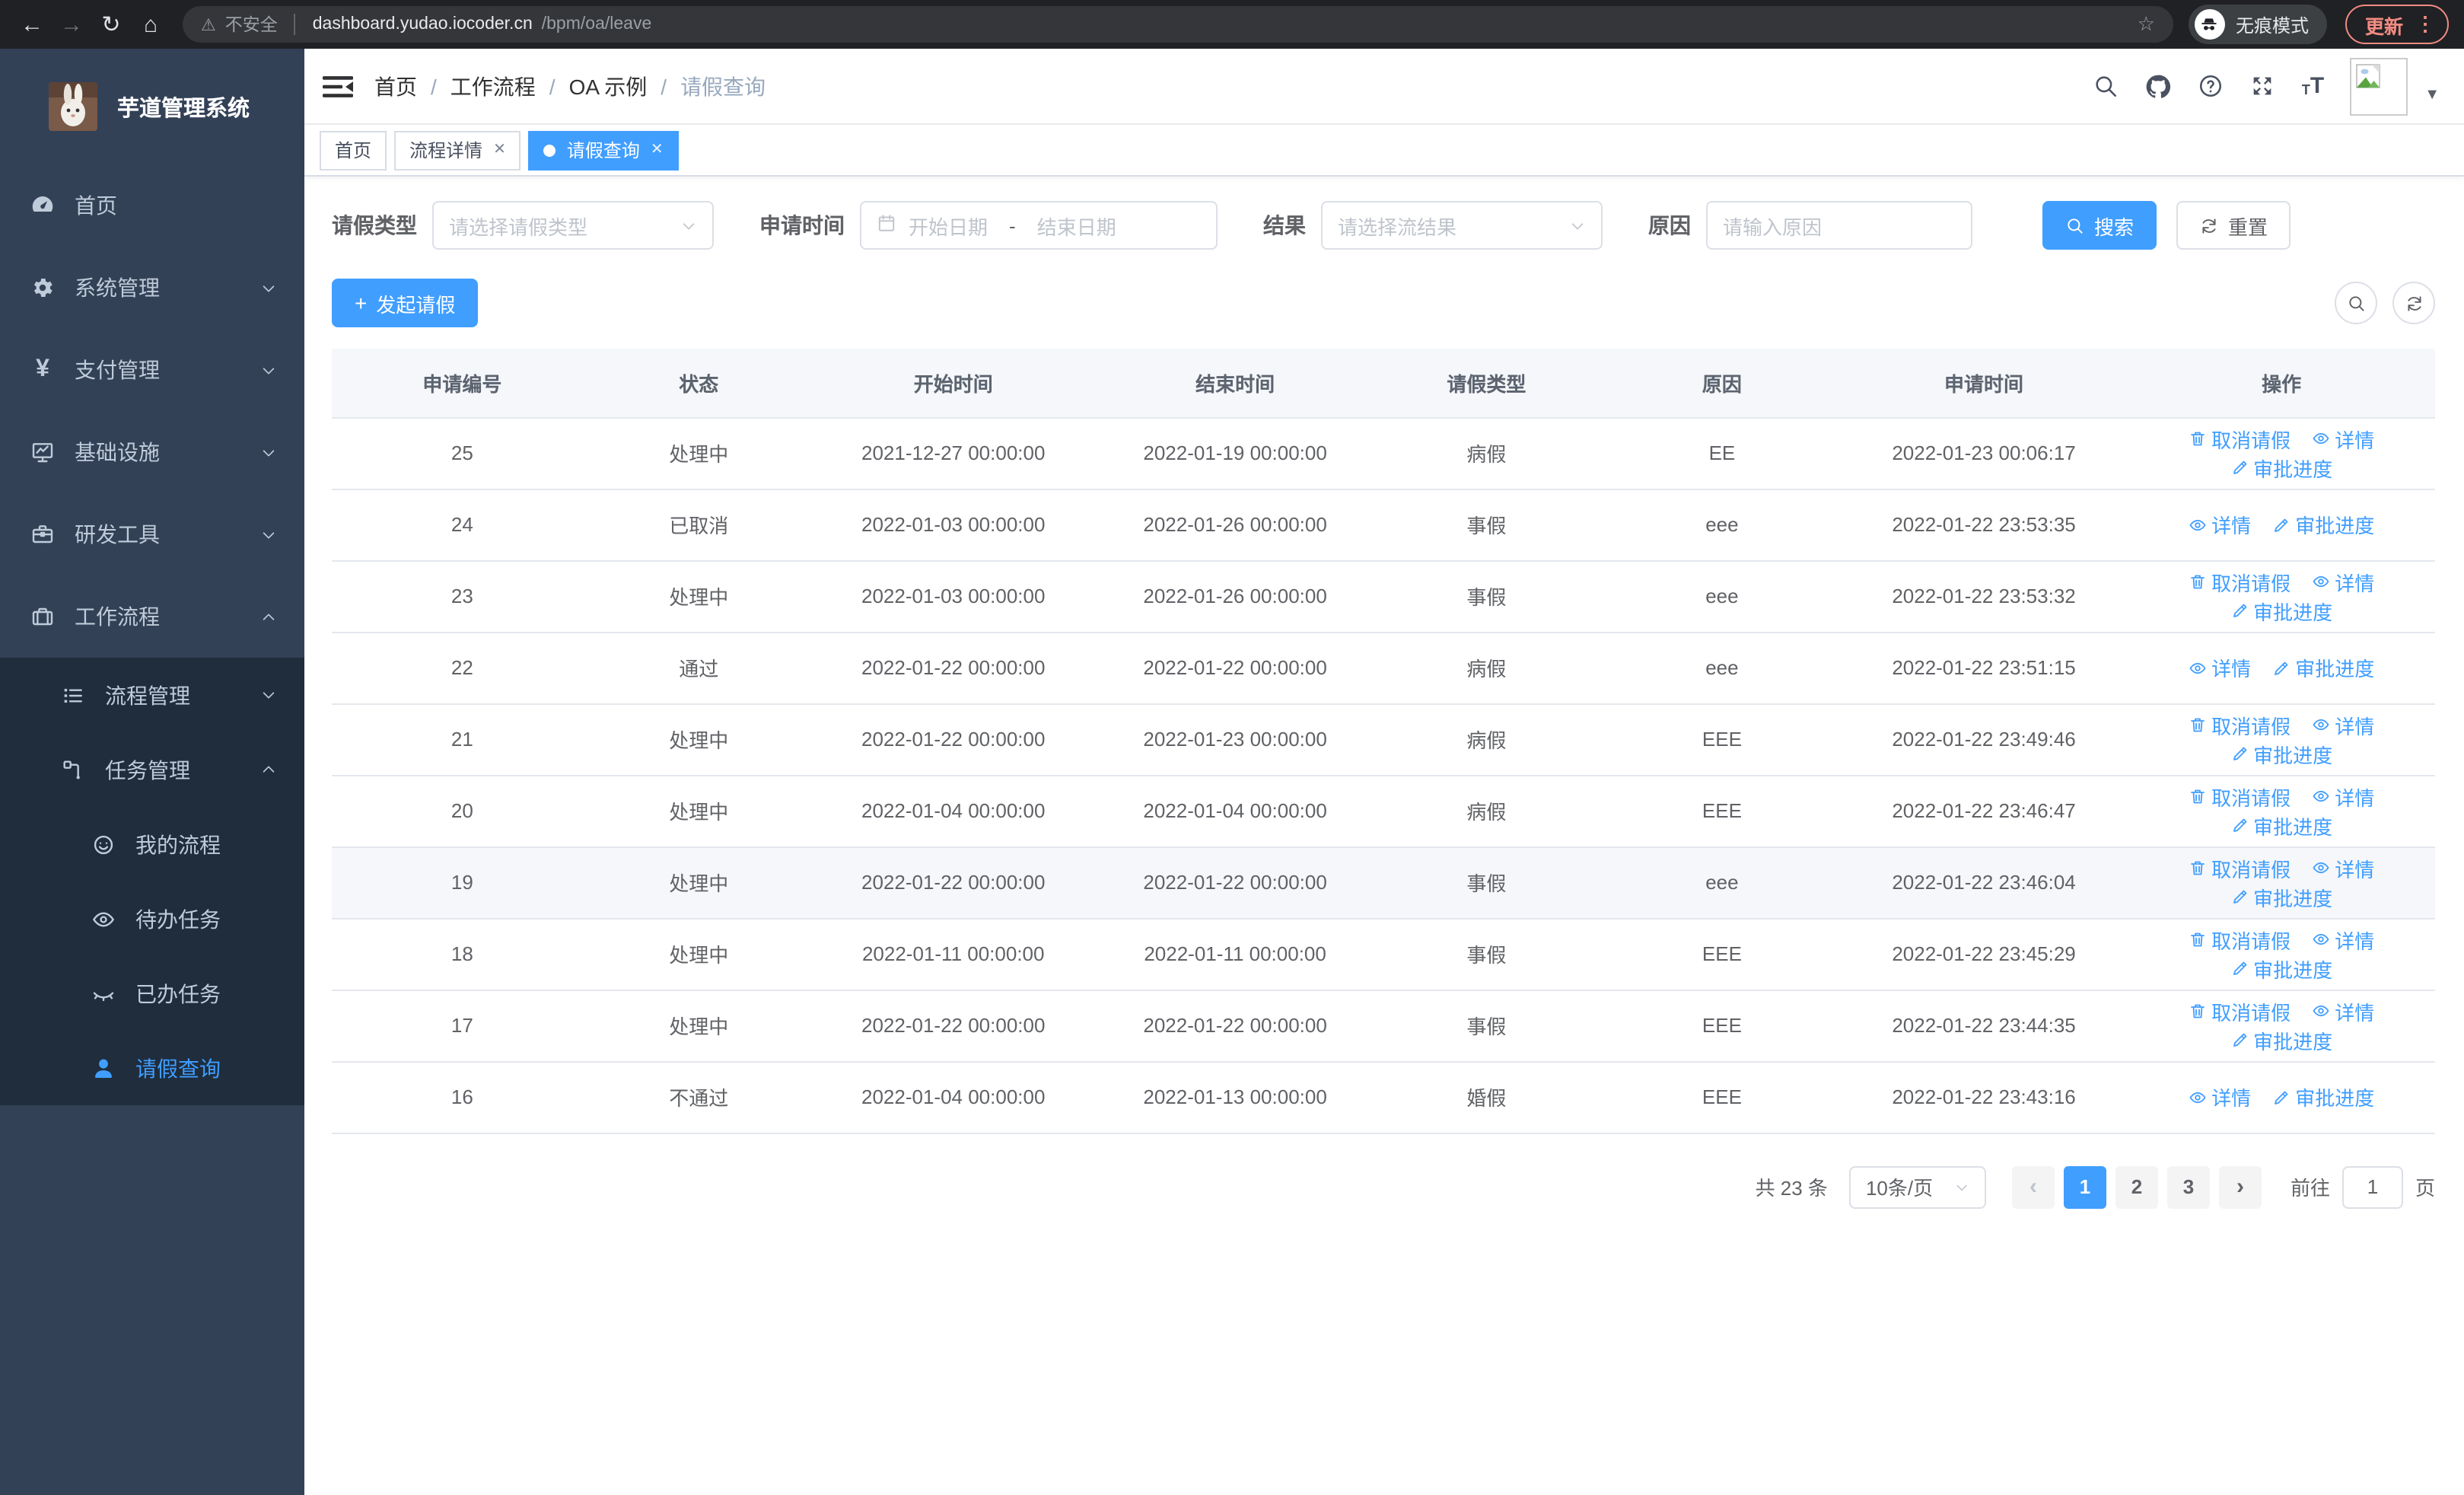  I want to click on cell-type: 事假, so click(1486, 954).